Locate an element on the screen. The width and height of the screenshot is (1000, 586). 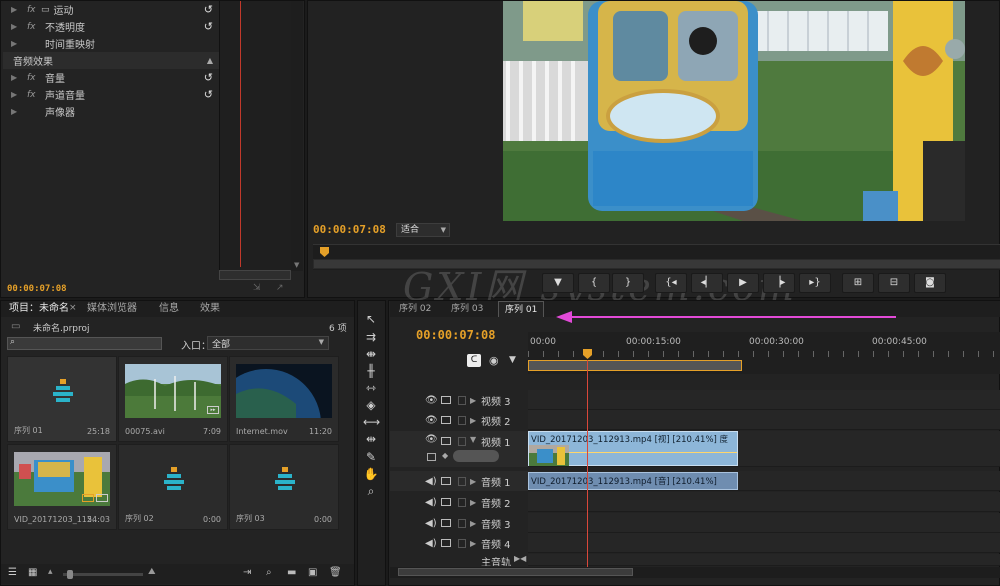
tab-sequence-01: 序列 01 is located at coordinates (521, 309).